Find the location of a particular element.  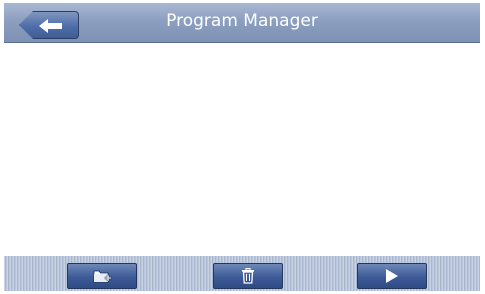

bottom-toolbar is located at coordinates (242, 273).